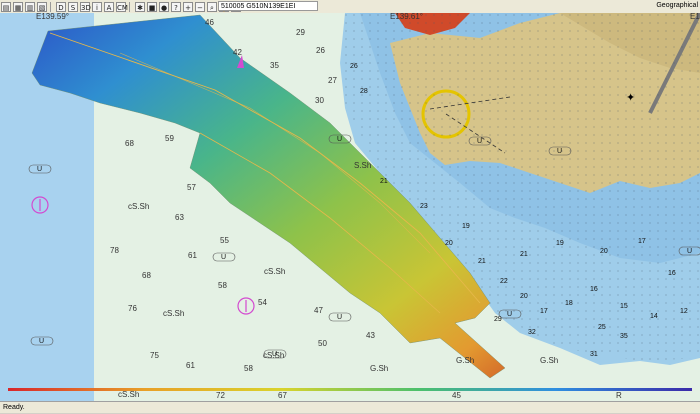 The height and width of the screenshot is (414, 700). I want to click on depth-sounding: 57, so click(191, 187).